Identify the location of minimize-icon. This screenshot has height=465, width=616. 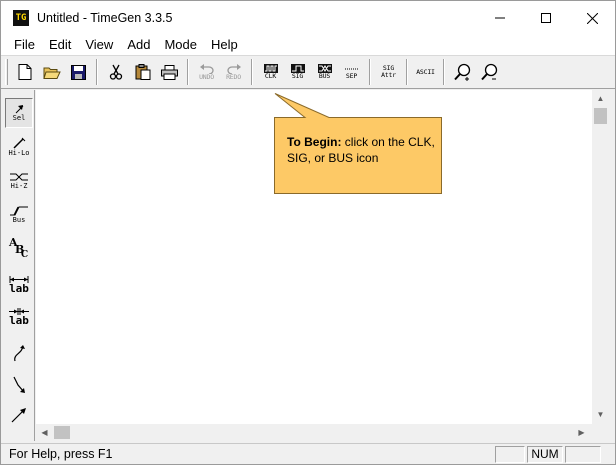
(500, 18).